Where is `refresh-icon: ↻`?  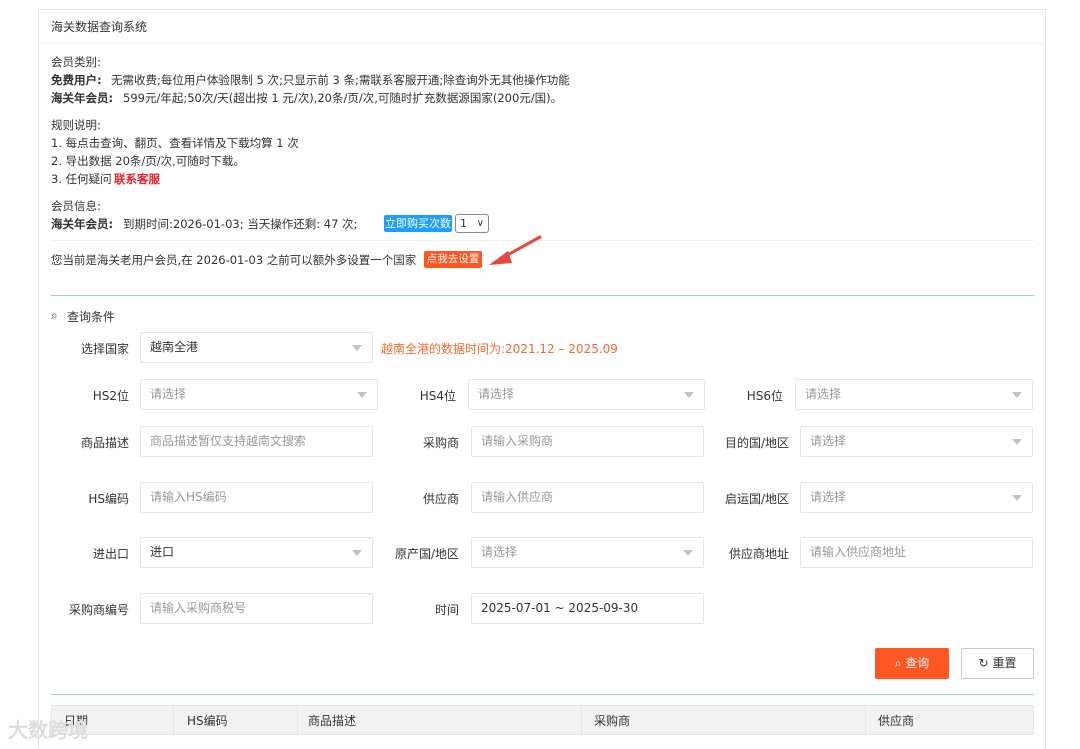
refresh-icon: ↻ is located at coordinates (983, 663).